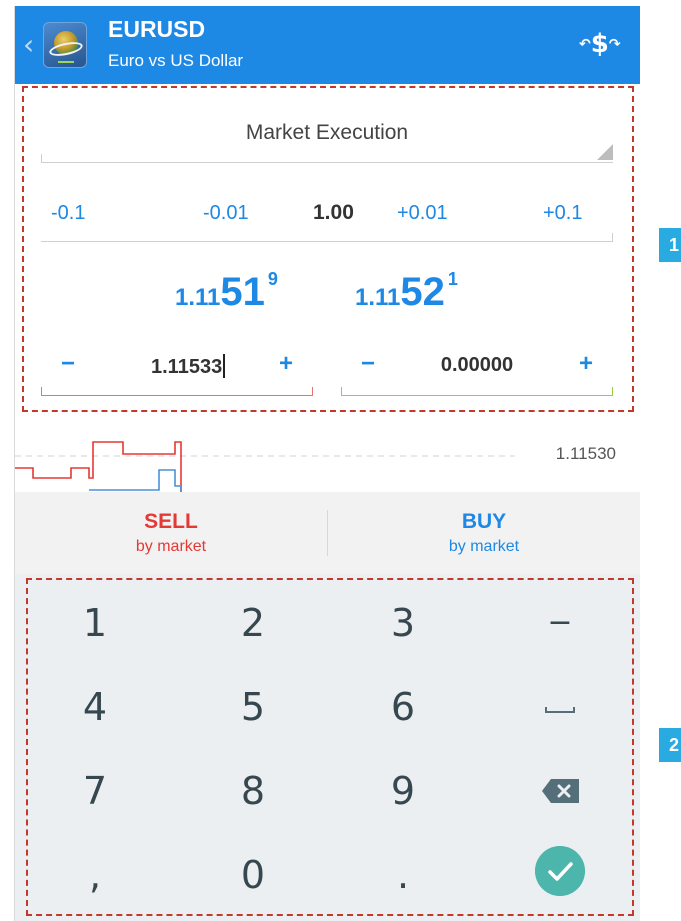  Describe the element at coordinates (135, 480) in the screenshot. I see `ask-line` at that location.